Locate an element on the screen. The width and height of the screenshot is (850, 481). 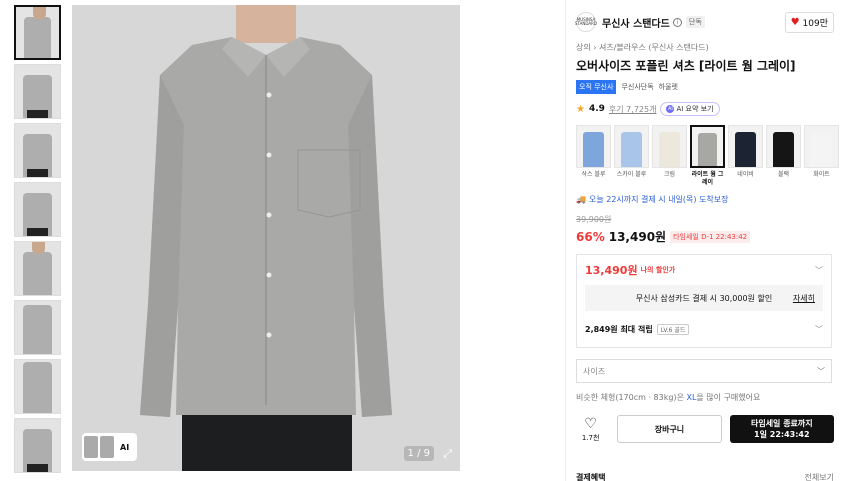
mini-gallery-strip: AI is located at coordinates (109, 447).